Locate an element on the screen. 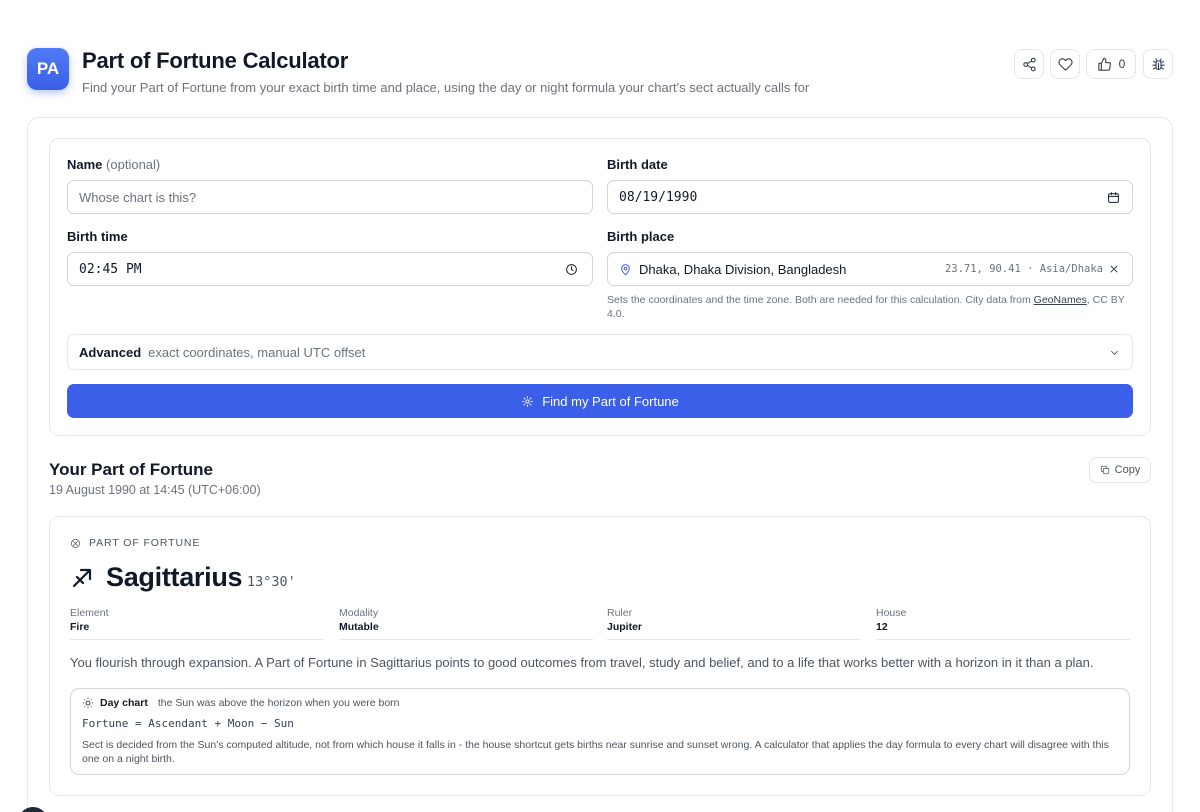 The height and width of the screenshot is (812, 1200). location-pin-icon is located at coordinates (625, 269).